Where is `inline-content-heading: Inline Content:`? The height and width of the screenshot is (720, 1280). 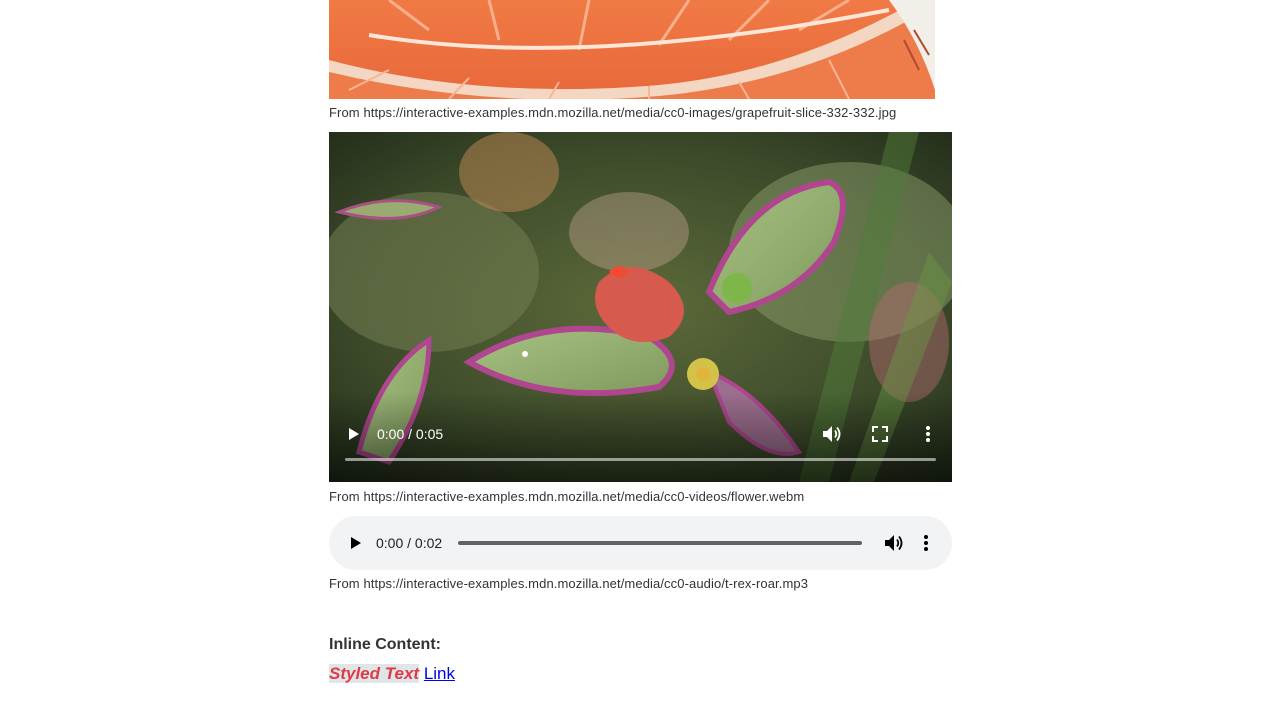 inline-content-heading: Inline Content: is located at coordinates (385, 644).